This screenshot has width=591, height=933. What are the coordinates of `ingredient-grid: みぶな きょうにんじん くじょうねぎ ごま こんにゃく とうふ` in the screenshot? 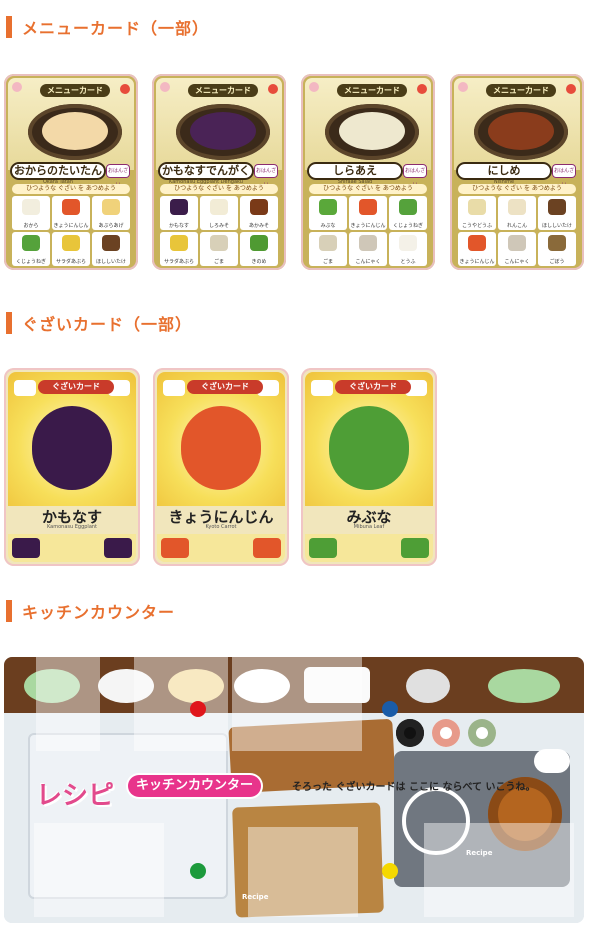 It's located at (368, 231).